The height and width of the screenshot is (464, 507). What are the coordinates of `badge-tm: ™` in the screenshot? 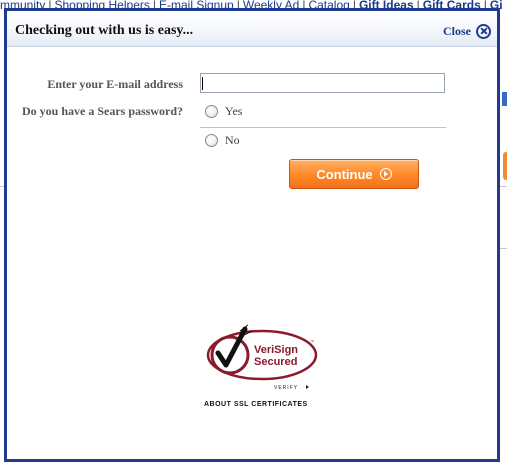 It's located at (312, 341).